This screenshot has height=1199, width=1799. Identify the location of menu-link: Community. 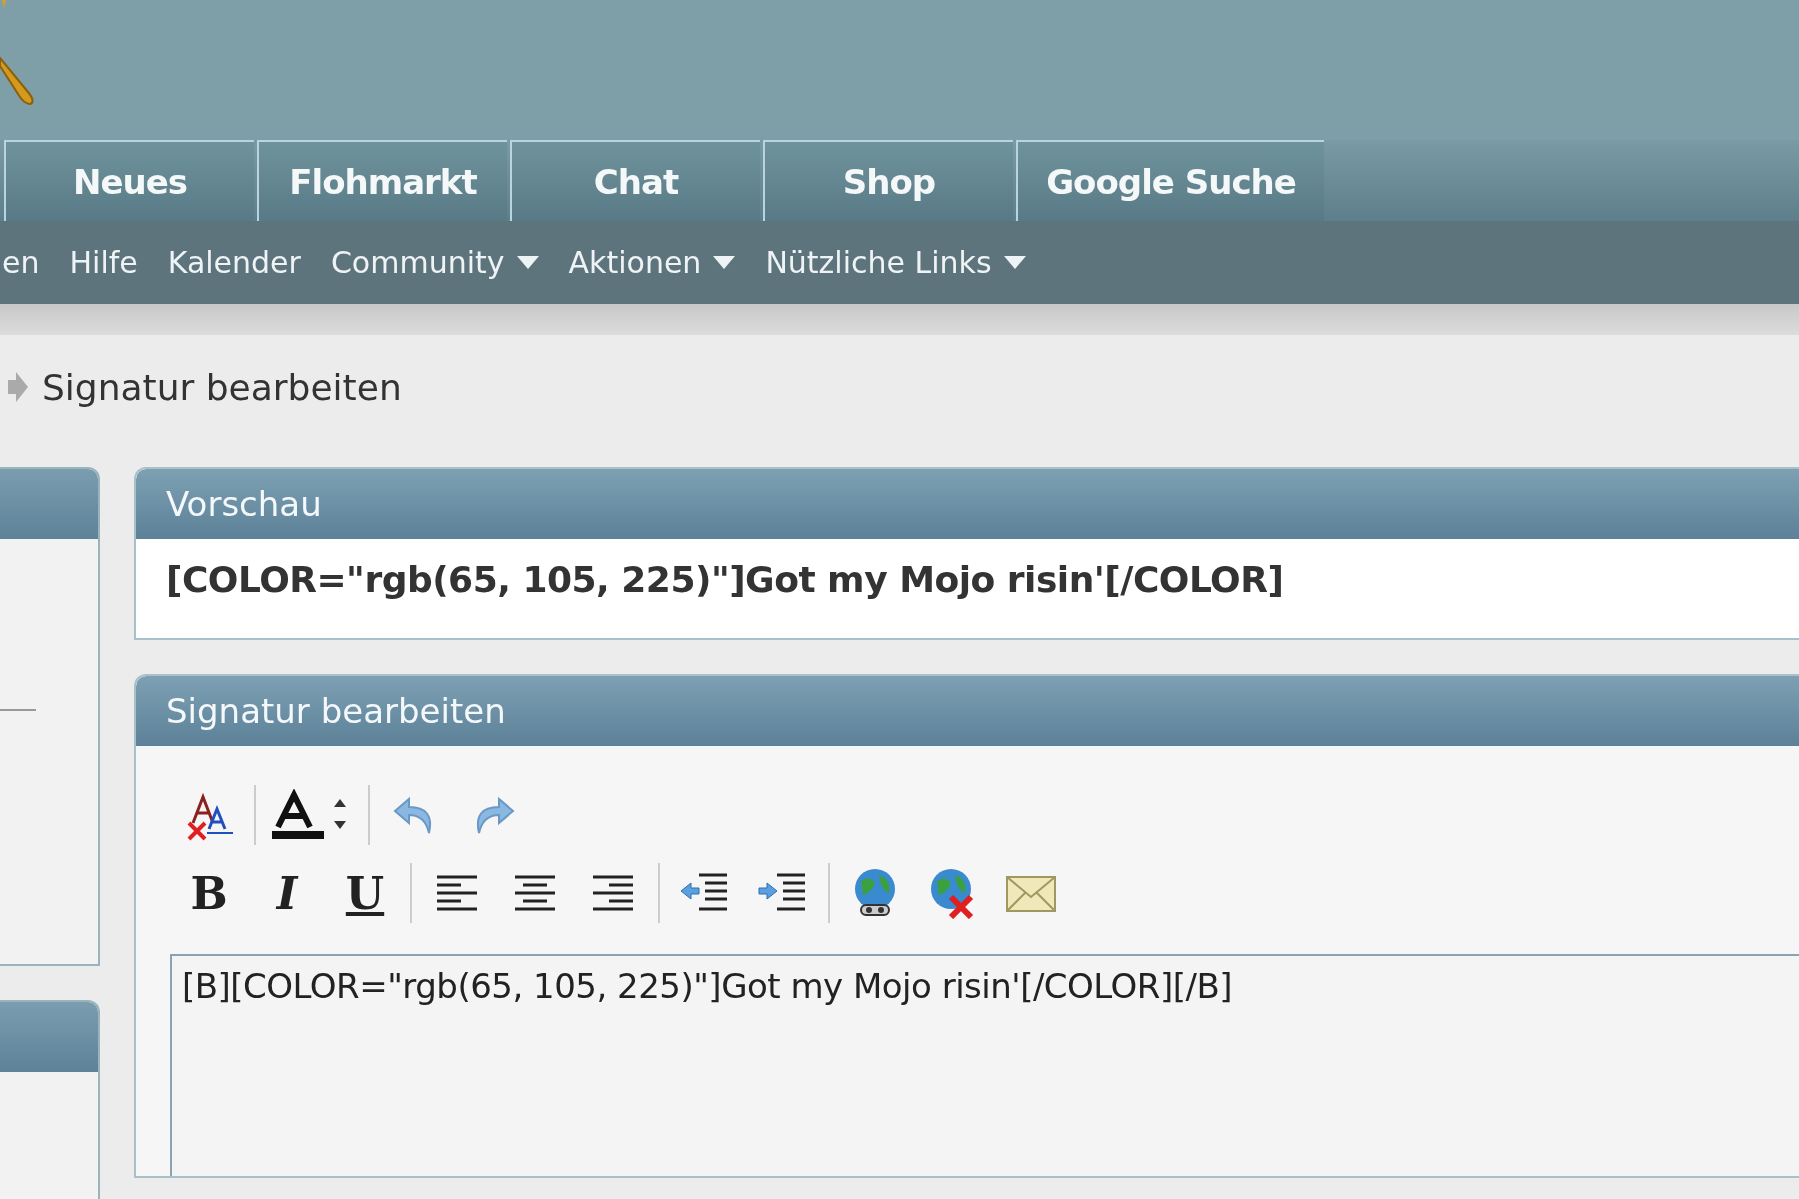
(434, 262).